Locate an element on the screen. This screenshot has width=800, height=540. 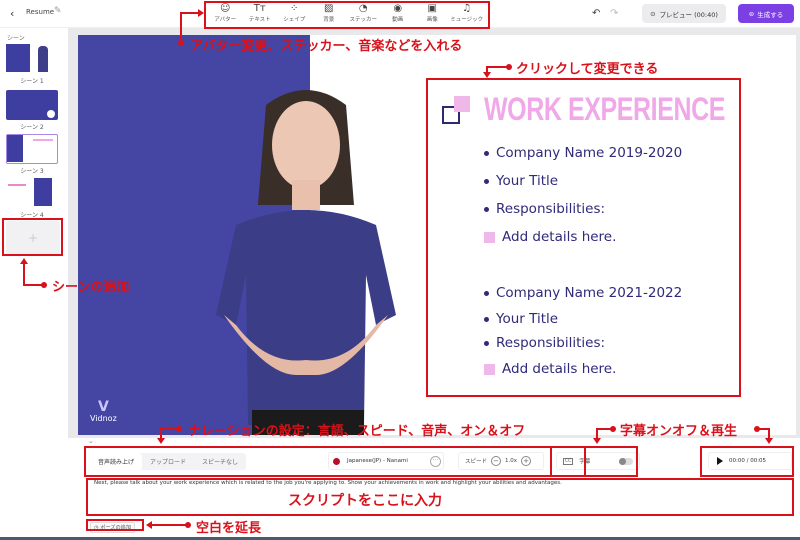
generate-label: 生成する is located at coordinates (770, 14).